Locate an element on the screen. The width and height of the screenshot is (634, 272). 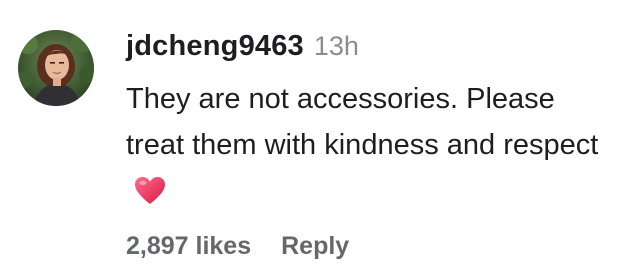
comment-actions: 2,897 likes Reply is located at coordinates (237, 246).